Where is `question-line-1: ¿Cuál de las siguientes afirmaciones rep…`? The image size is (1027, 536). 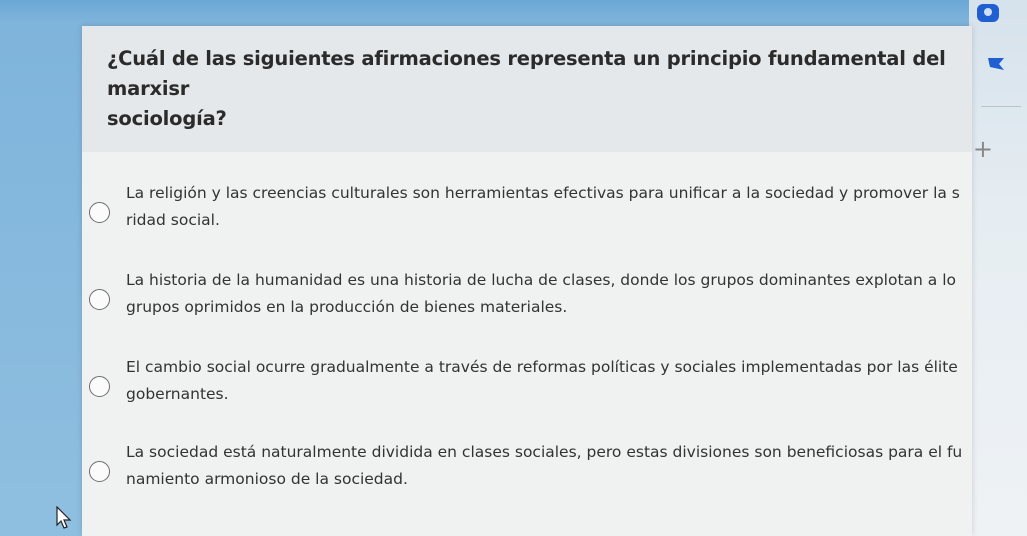
question-line-1: ¿Cuál de las siguientes afirmaciones rep… is located at coordinates (526, 73).